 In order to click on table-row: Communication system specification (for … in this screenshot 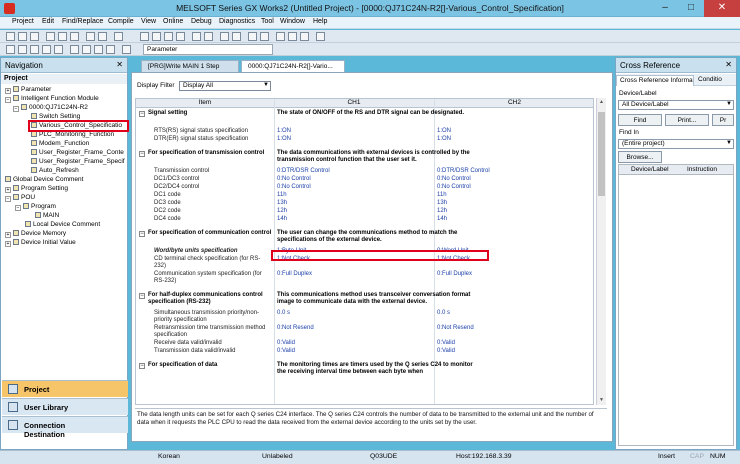, I will do `click(364, 278)`.